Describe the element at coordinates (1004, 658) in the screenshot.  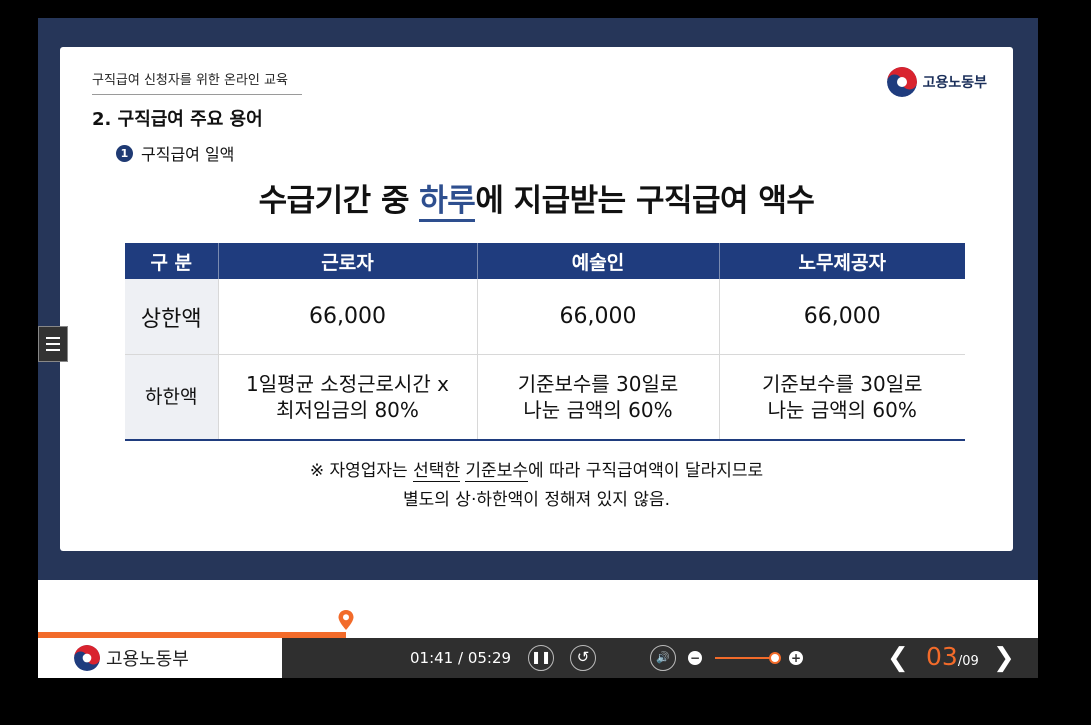
I see `next-page-icon: ❯` at that location.